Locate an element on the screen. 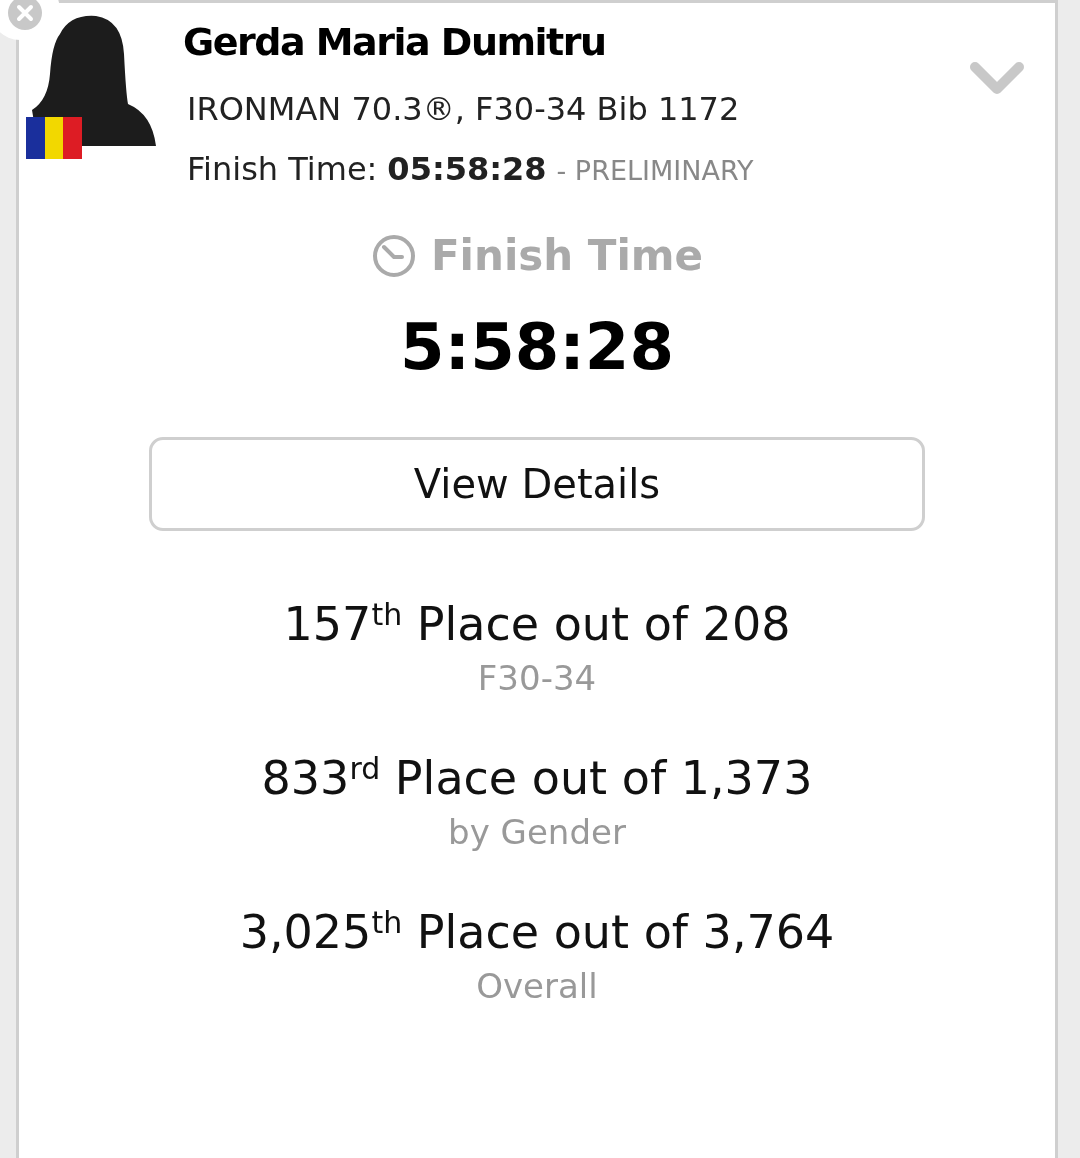  preliminary-status: - PRELIMINARY is located at coordinates (655, 170).